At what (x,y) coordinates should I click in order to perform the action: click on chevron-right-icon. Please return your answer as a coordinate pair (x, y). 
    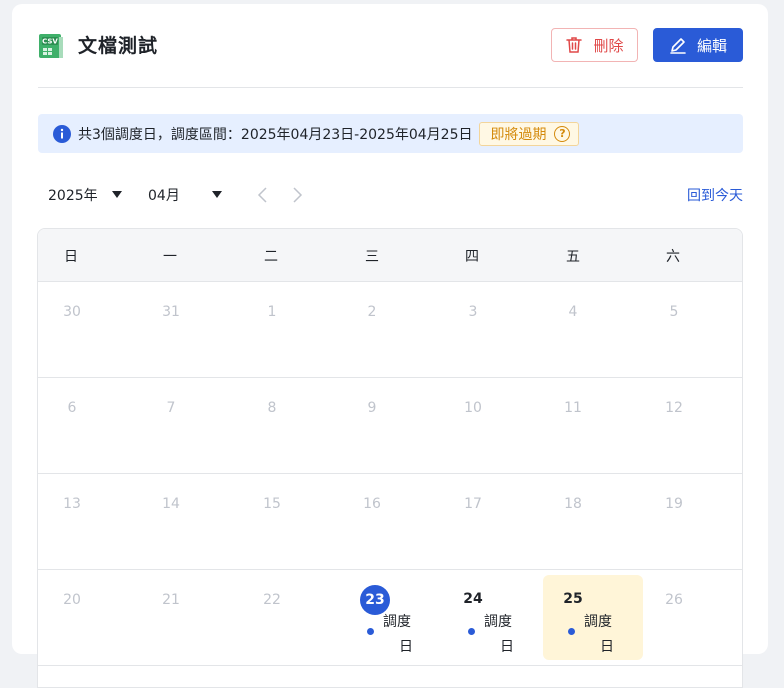
    Looking at the image, I should click on (297, 195).